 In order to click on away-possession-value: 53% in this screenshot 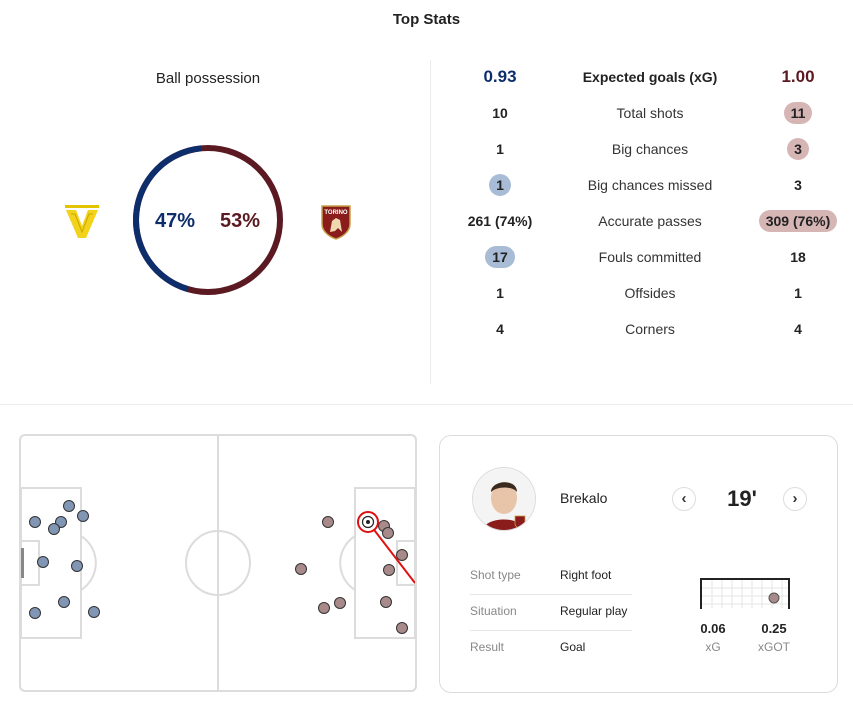, I will do `click(240, 221)`.